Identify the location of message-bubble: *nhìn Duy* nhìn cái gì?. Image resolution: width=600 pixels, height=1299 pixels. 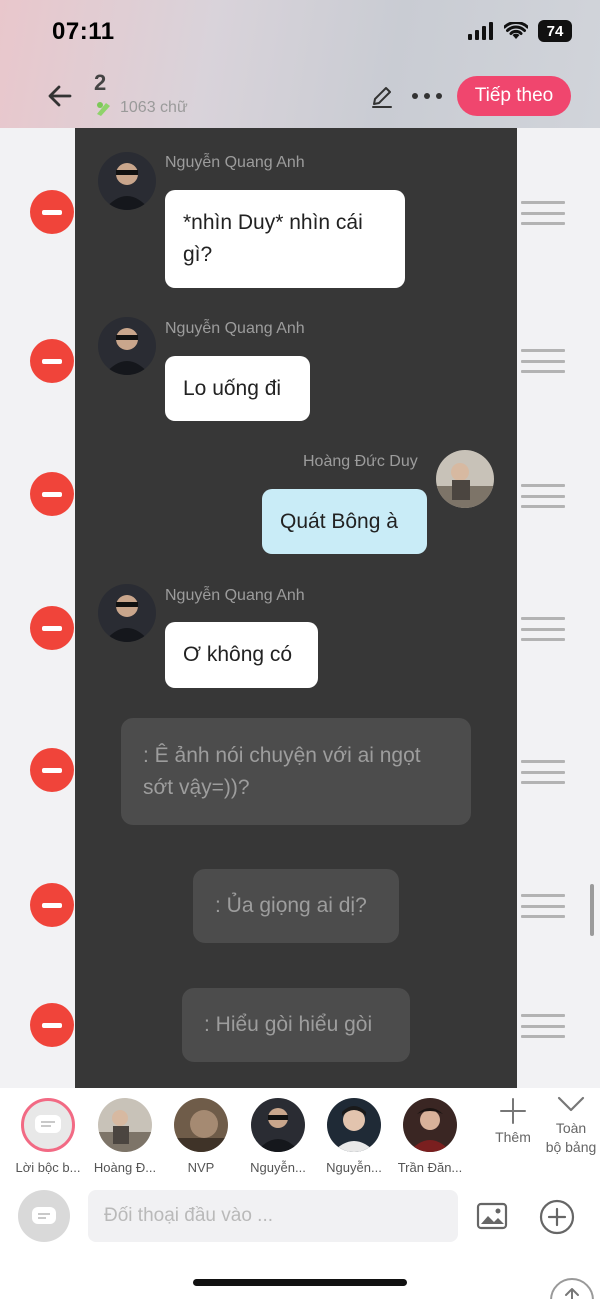
(285, 239).